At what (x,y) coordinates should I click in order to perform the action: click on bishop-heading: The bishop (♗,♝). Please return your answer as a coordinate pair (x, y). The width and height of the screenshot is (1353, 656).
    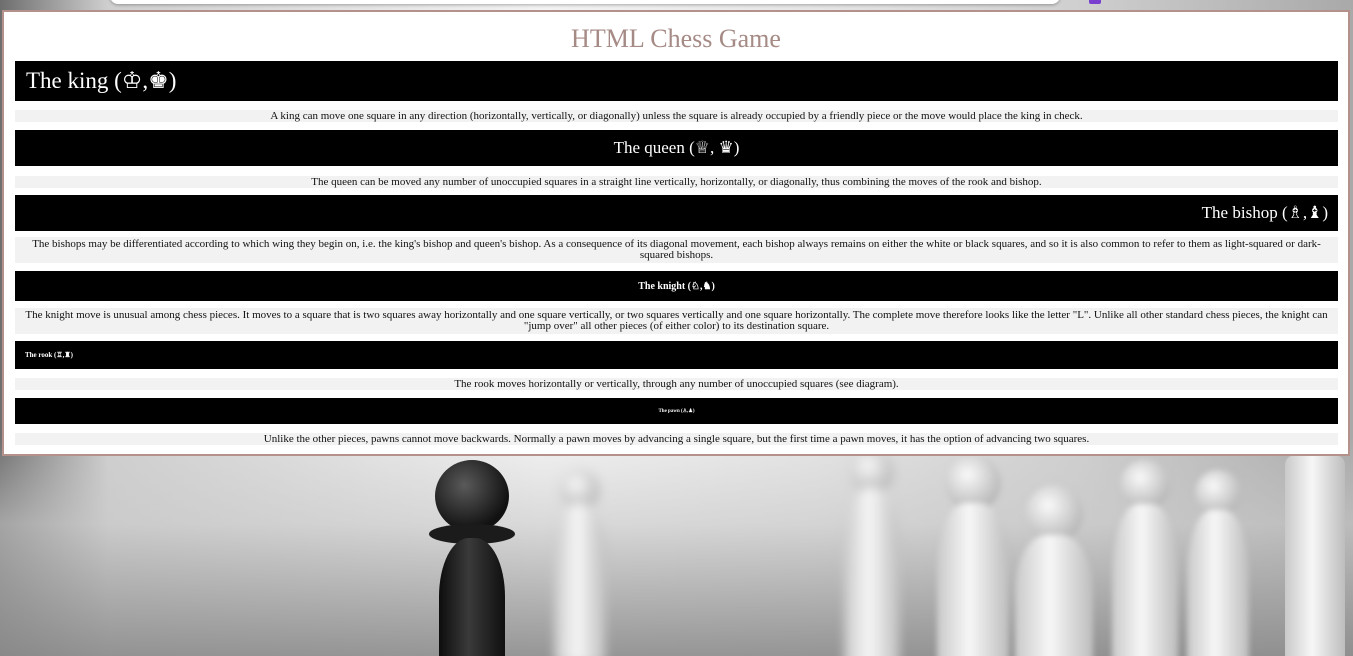
    Looking at the image, I should click on (676, 213).